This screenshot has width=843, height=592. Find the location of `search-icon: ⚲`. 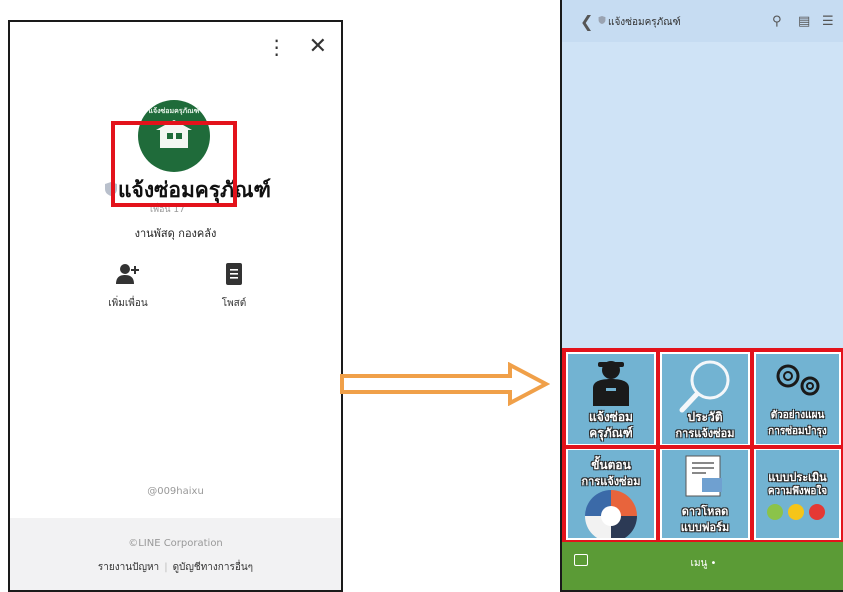

search-icon: ⚲ is located at coordinates (777, 21).